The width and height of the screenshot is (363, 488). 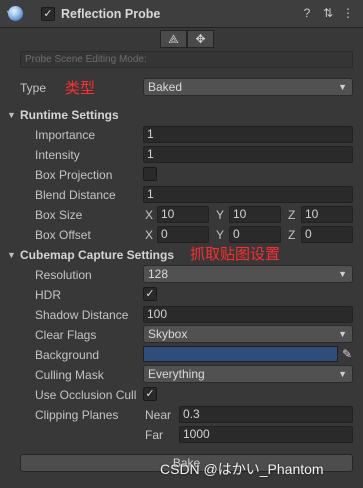 What do you see at coordinates (149, 235) in the screenshot?
I see `box-offset-x-label: X` at bounding box center [149, 235].